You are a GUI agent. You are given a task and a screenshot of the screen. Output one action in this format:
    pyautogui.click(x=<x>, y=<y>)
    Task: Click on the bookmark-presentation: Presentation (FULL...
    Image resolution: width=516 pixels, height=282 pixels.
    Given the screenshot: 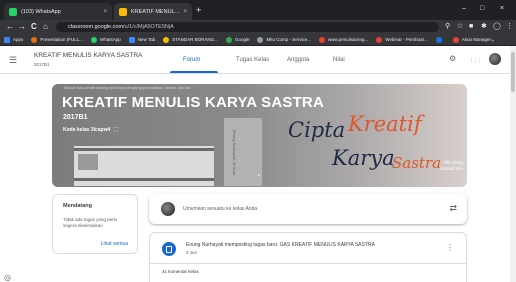 What is the action you would take?
    pyautogui.click(x=57, y=39)
    